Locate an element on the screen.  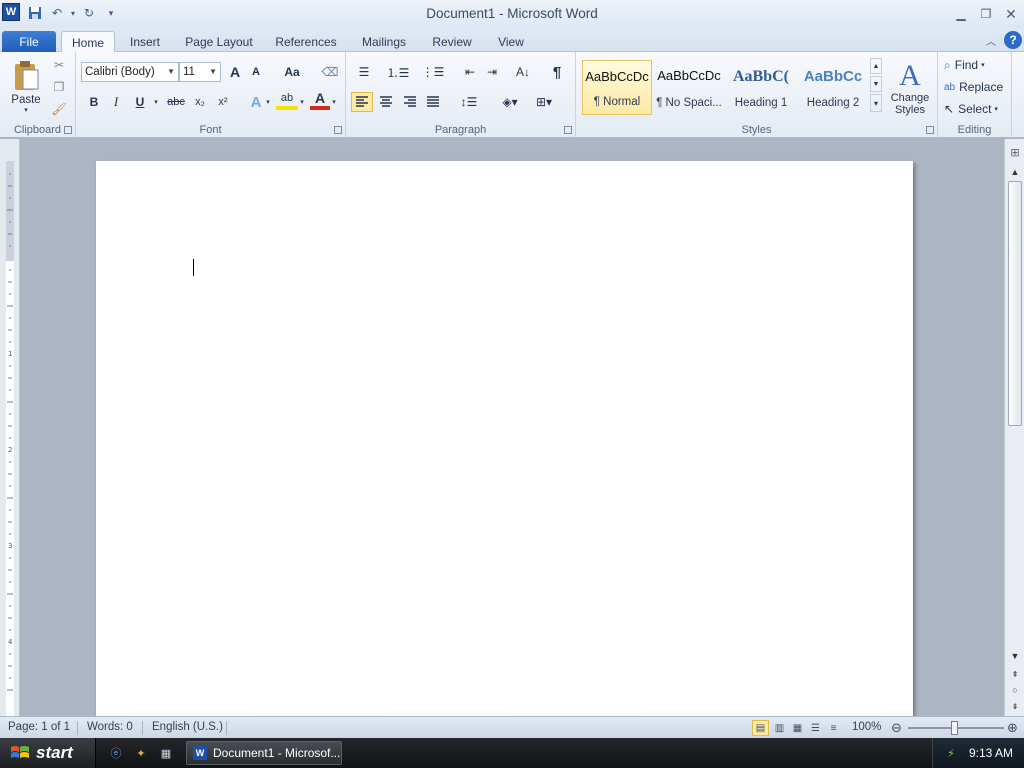
numbering-icon: ⒈☰ is located at coordinates (398, 72).